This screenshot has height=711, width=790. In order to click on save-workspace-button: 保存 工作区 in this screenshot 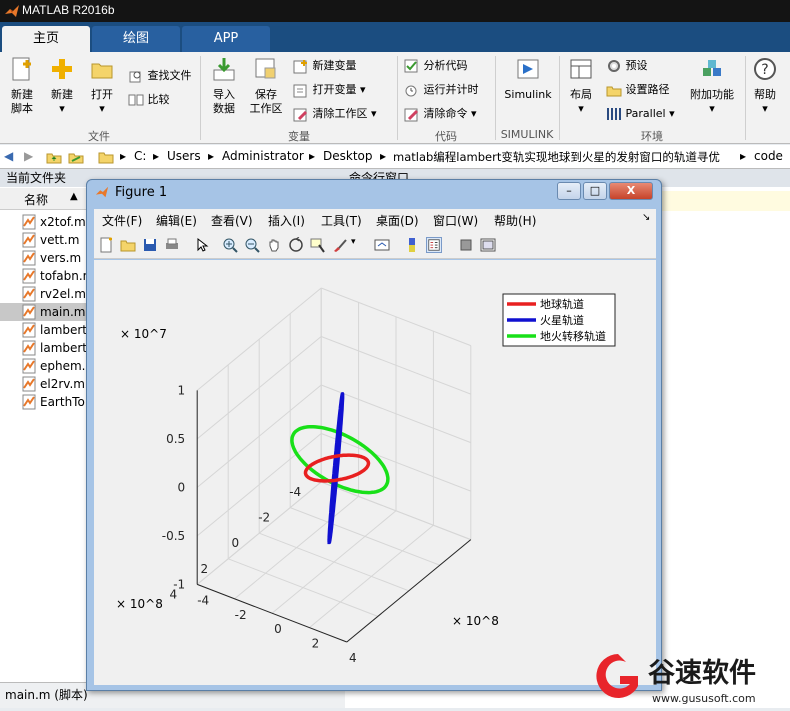, I will do `click(266, 86)`.